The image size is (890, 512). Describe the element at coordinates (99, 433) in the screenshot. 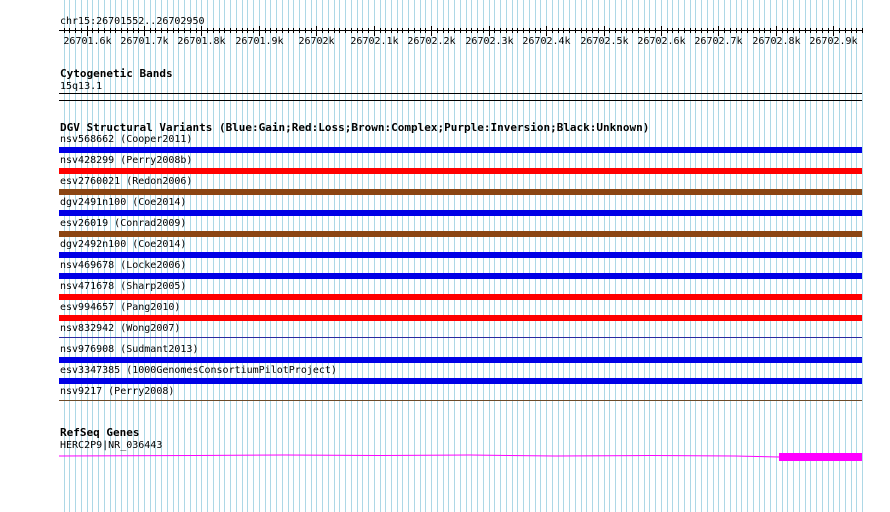

I see `refseq-track-title: RefSeq Genes` at that location.